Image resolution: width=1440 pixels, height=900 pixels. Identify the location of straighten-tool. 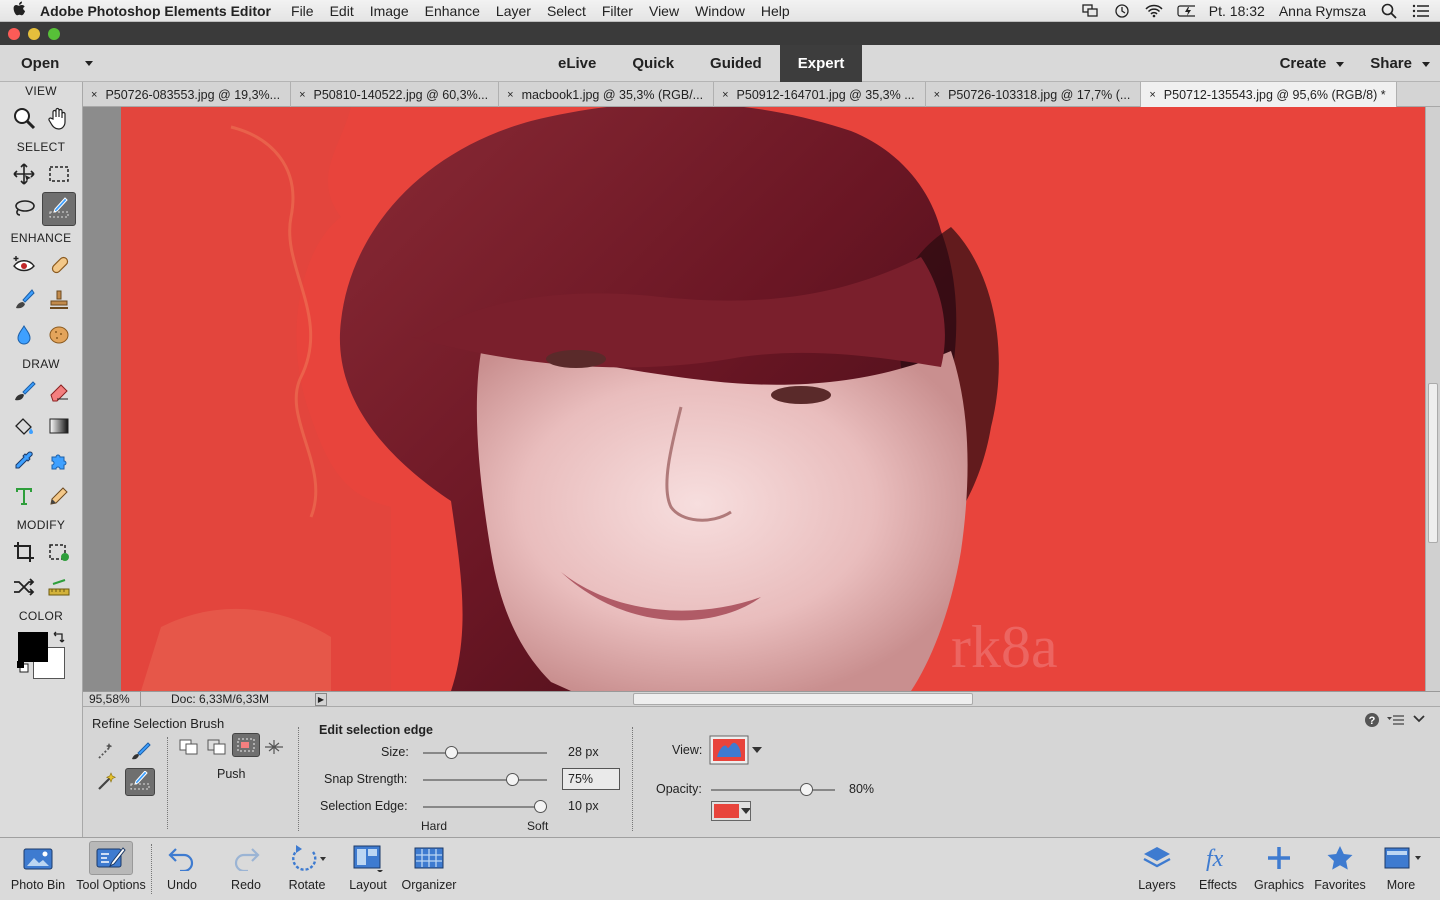
(59, 587).